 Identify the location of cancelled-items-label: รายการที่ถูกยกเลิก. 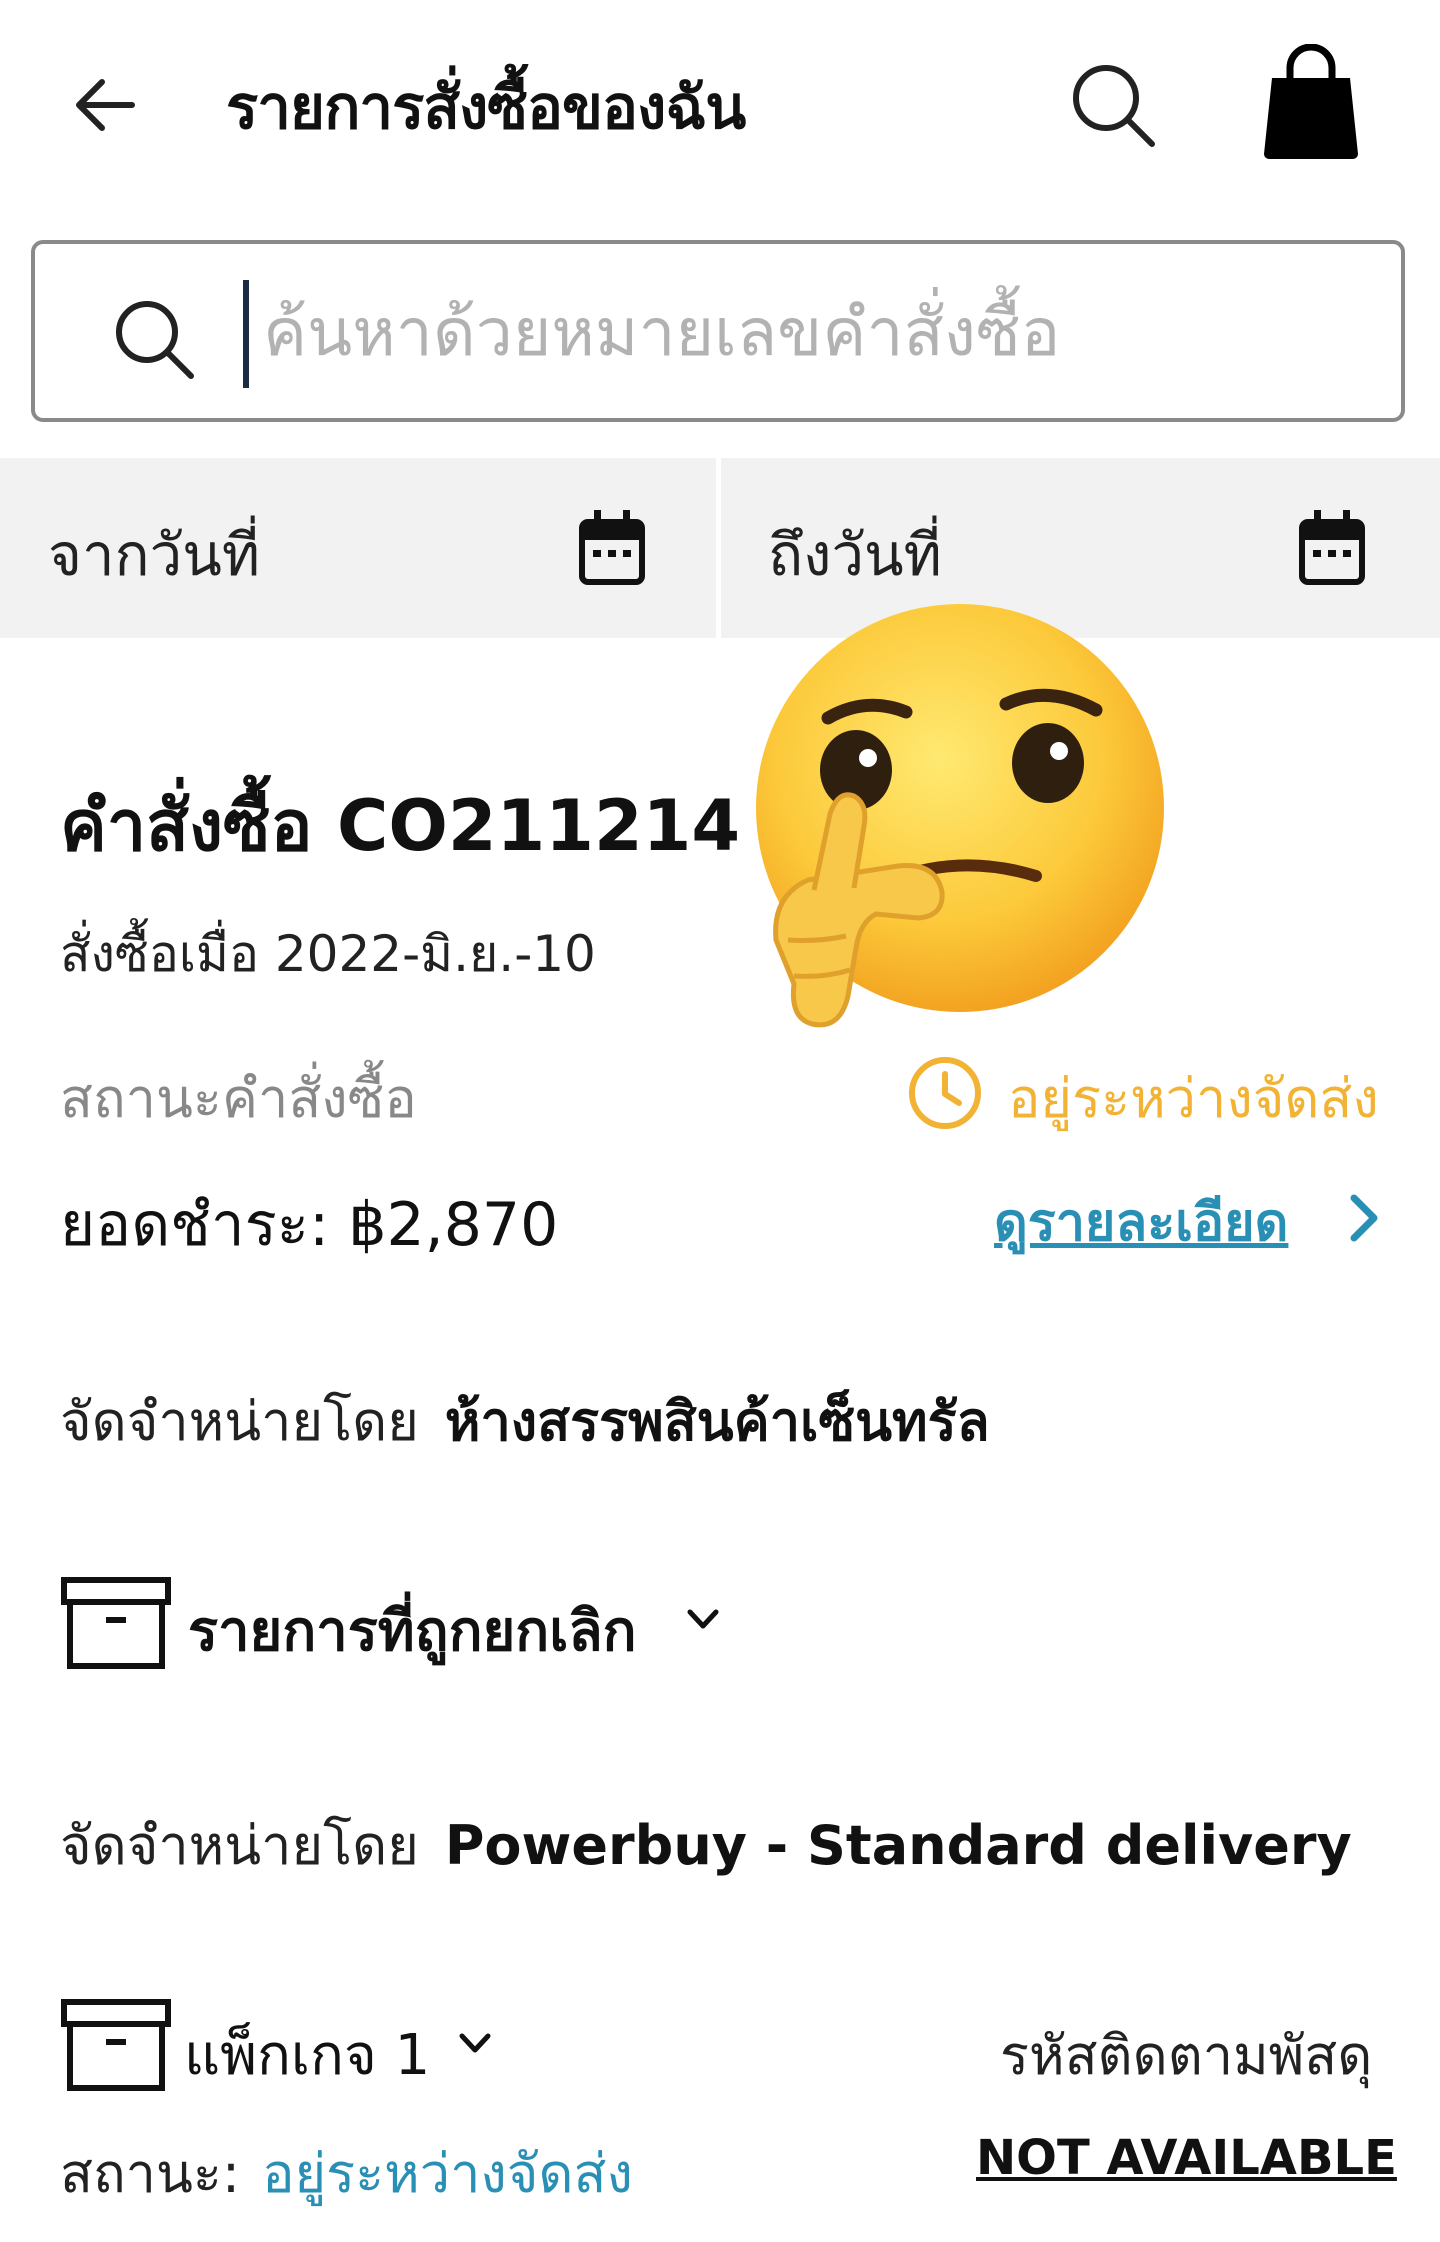
(412, 1631).